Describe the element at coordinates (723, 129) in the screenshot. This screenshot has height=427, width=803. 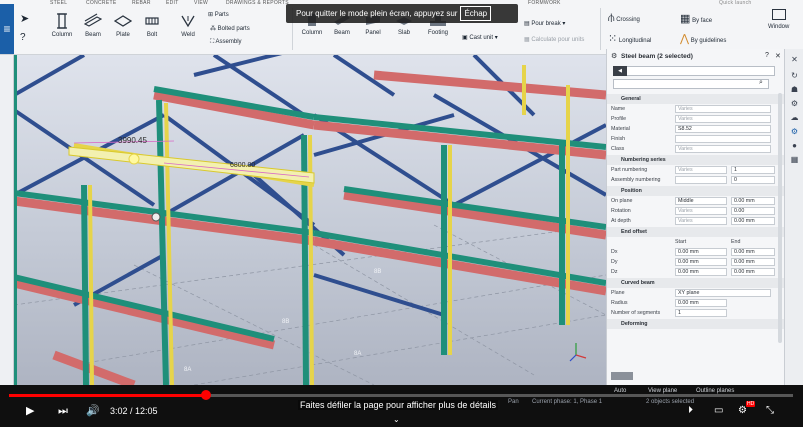
I see `material-field: S8.52` at that location.